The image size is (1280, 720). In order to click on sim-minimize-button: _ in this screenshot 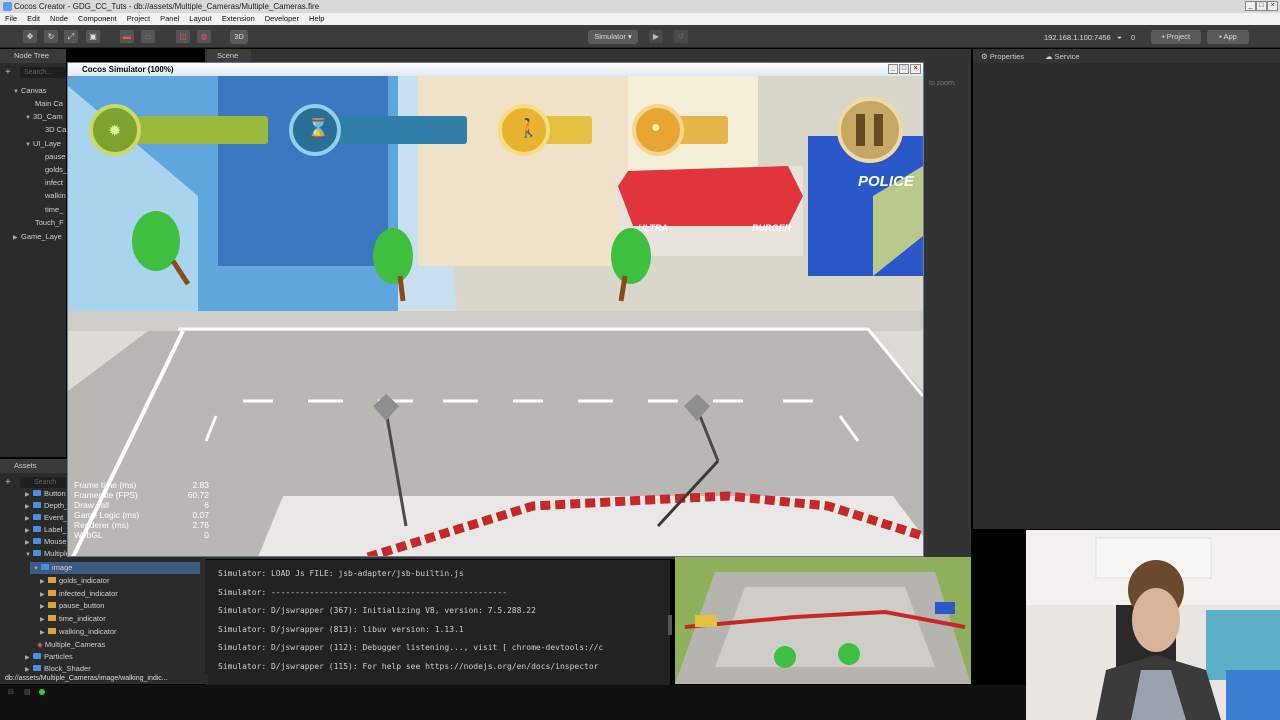, I will do `click(893, 69)`.